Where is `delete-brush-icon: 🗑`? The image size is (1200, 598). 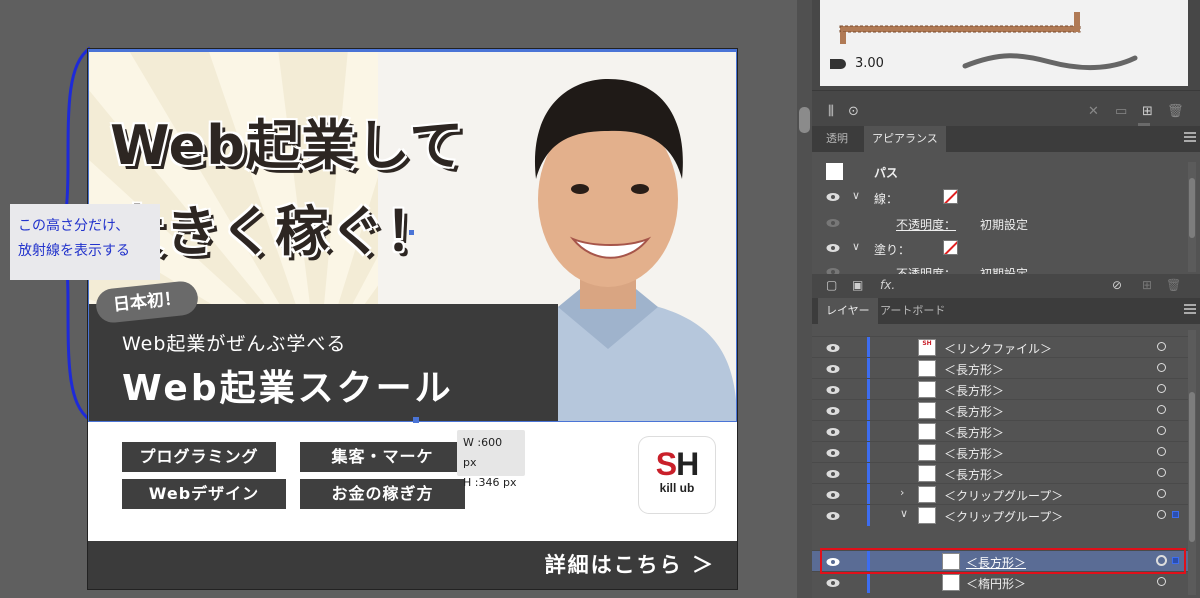 delete-brush-icon: 🗑 is located at coordinates (1175, 111).